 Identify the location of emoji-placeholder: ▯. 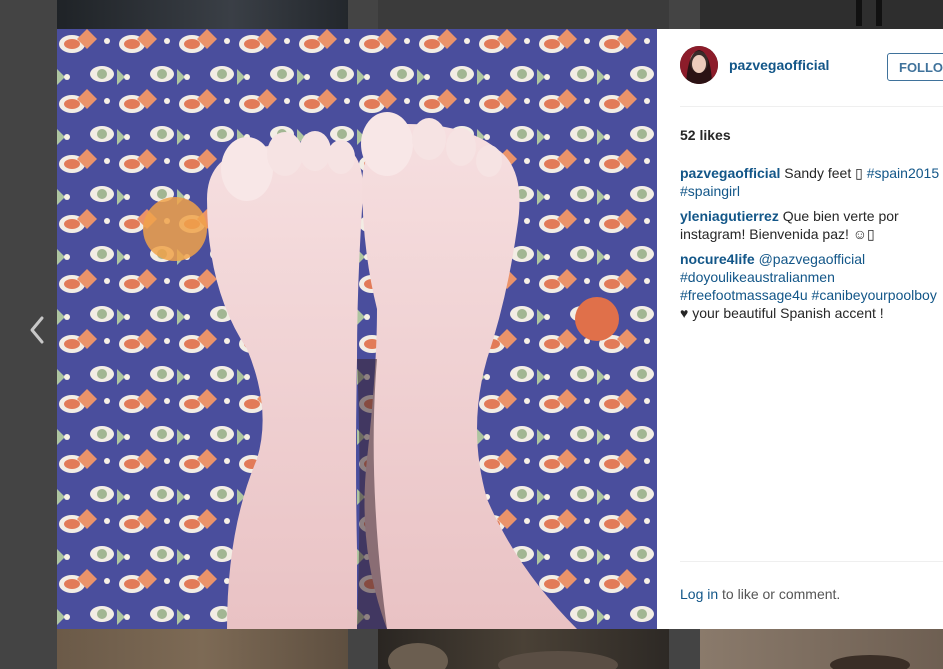
(859, 173).